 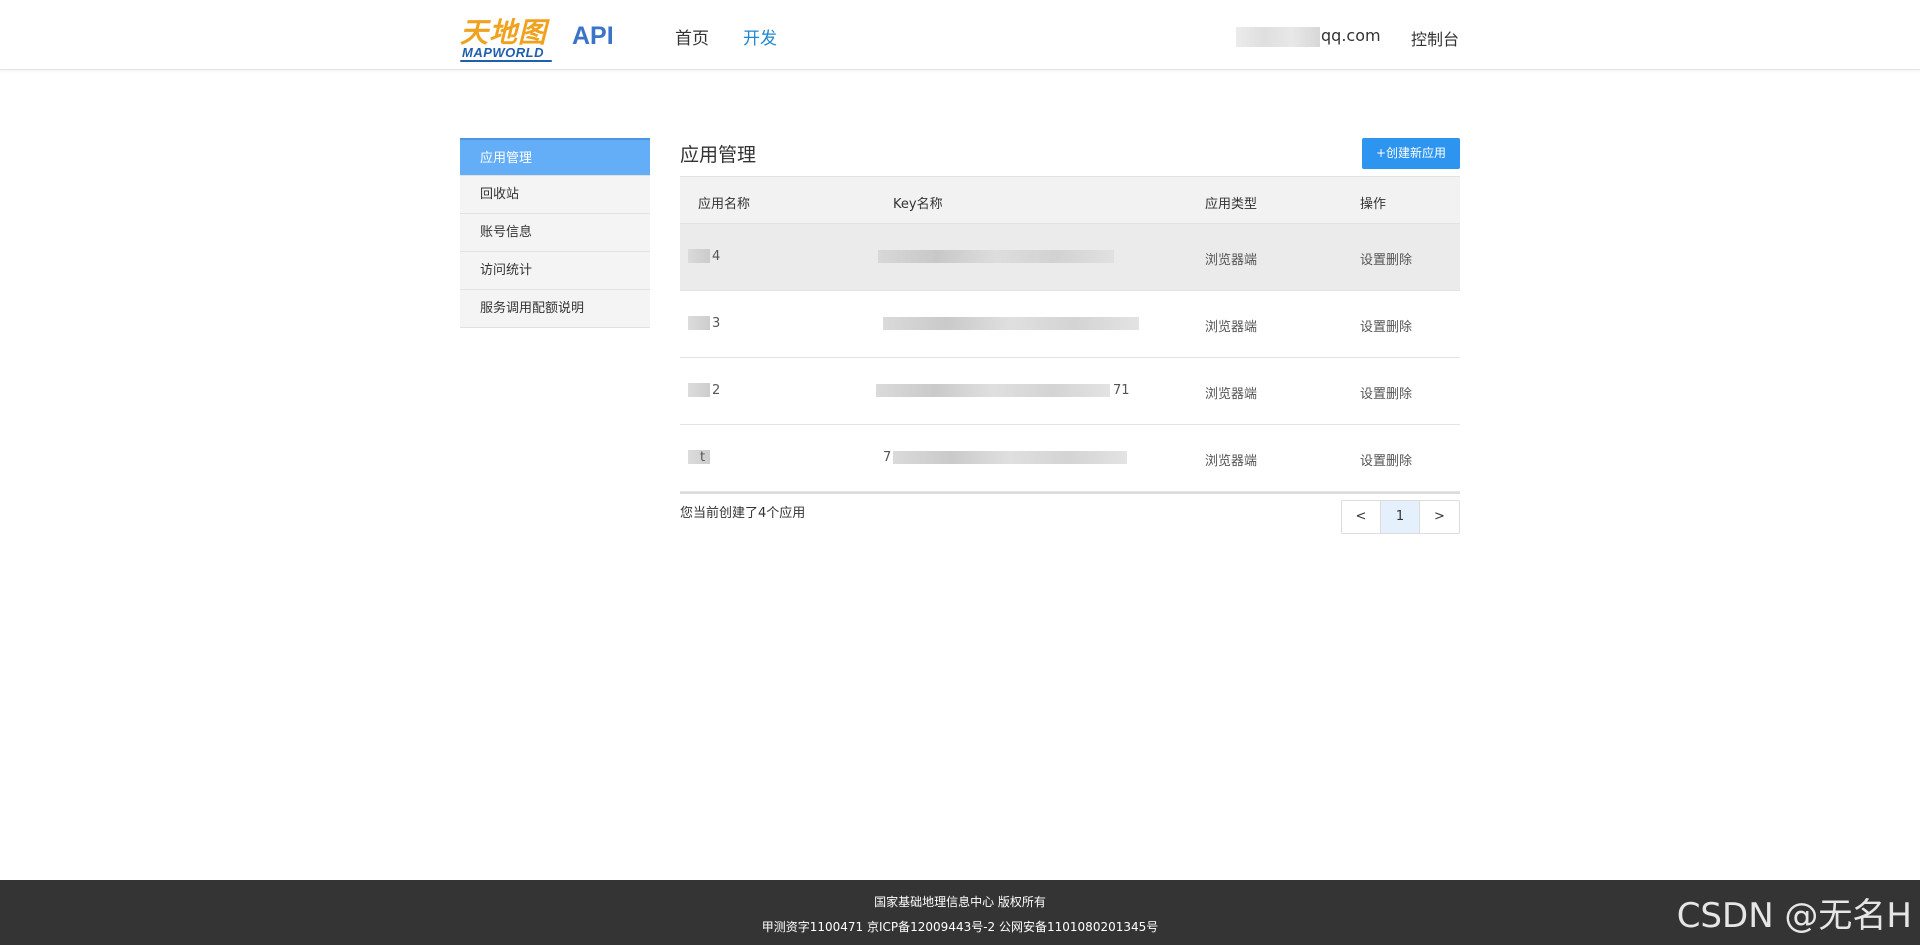 I want to click on page-title: 应用管理, so click(x=718, y=155).